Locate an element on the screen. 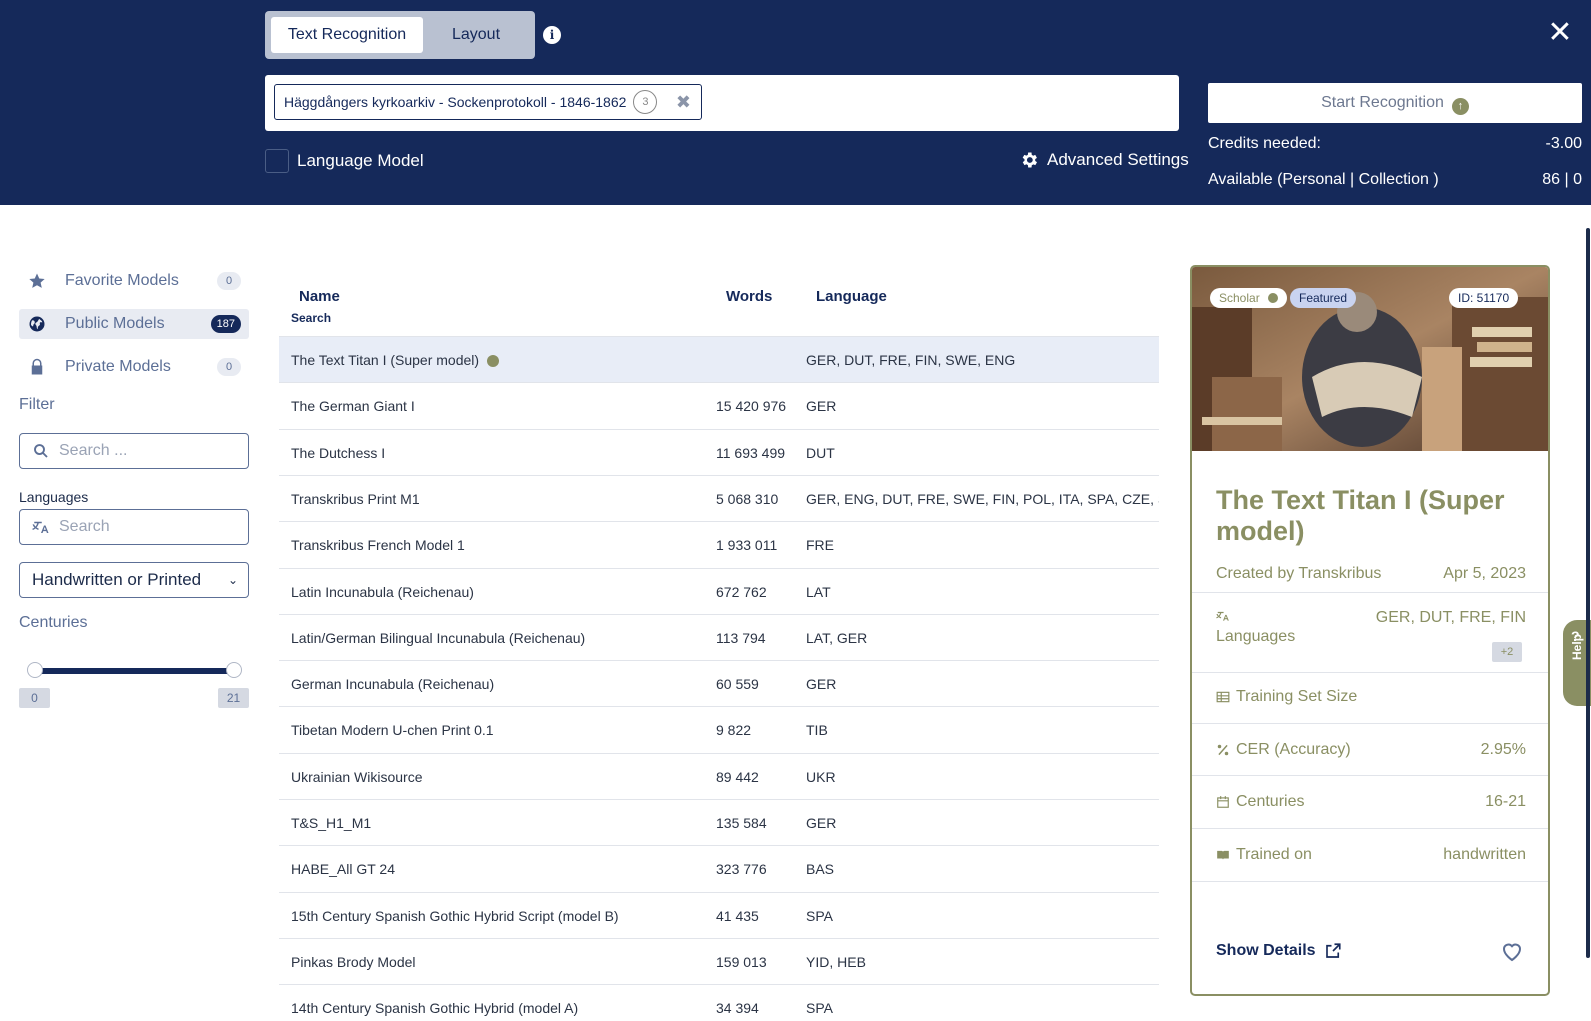 This screenshot has height=1021, width=1591. mode-tabs: Text Recognition Layout is located at coordinates (400, 35).